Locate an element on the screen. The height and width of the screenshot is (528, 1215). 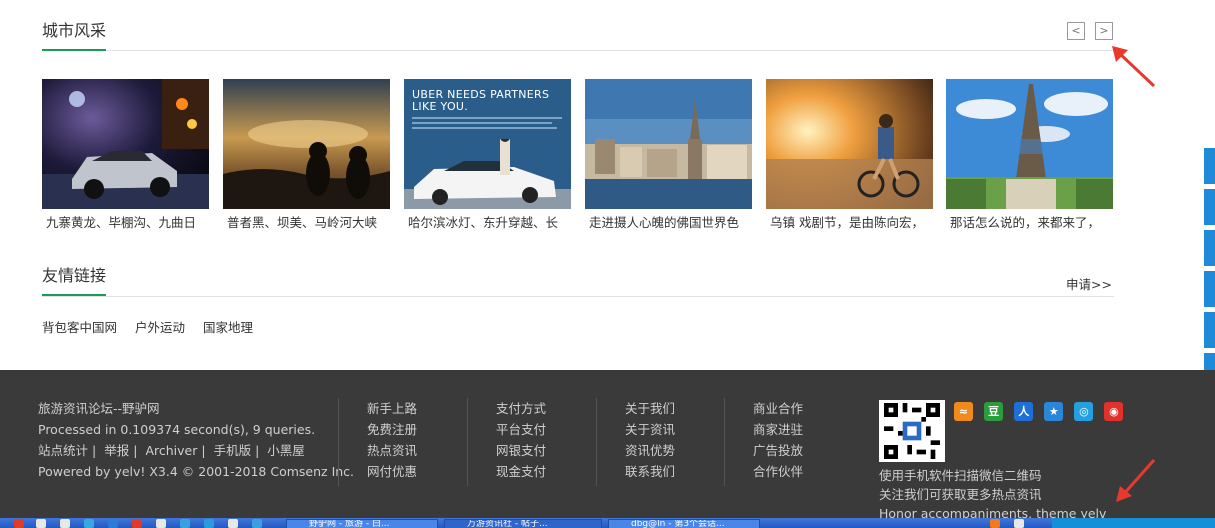
carousel-prev-button: < is located at coordinates (1076, 31).